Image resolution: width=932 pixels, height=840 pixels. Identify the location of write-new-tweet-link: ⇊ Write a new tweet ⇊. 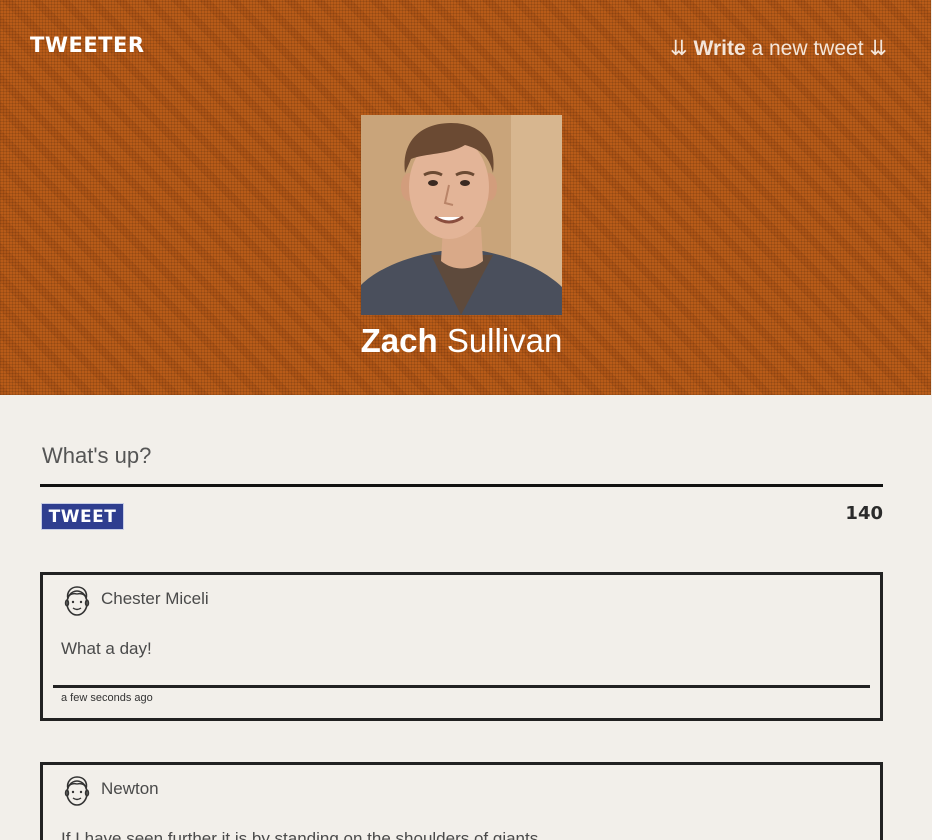
(778, 48).